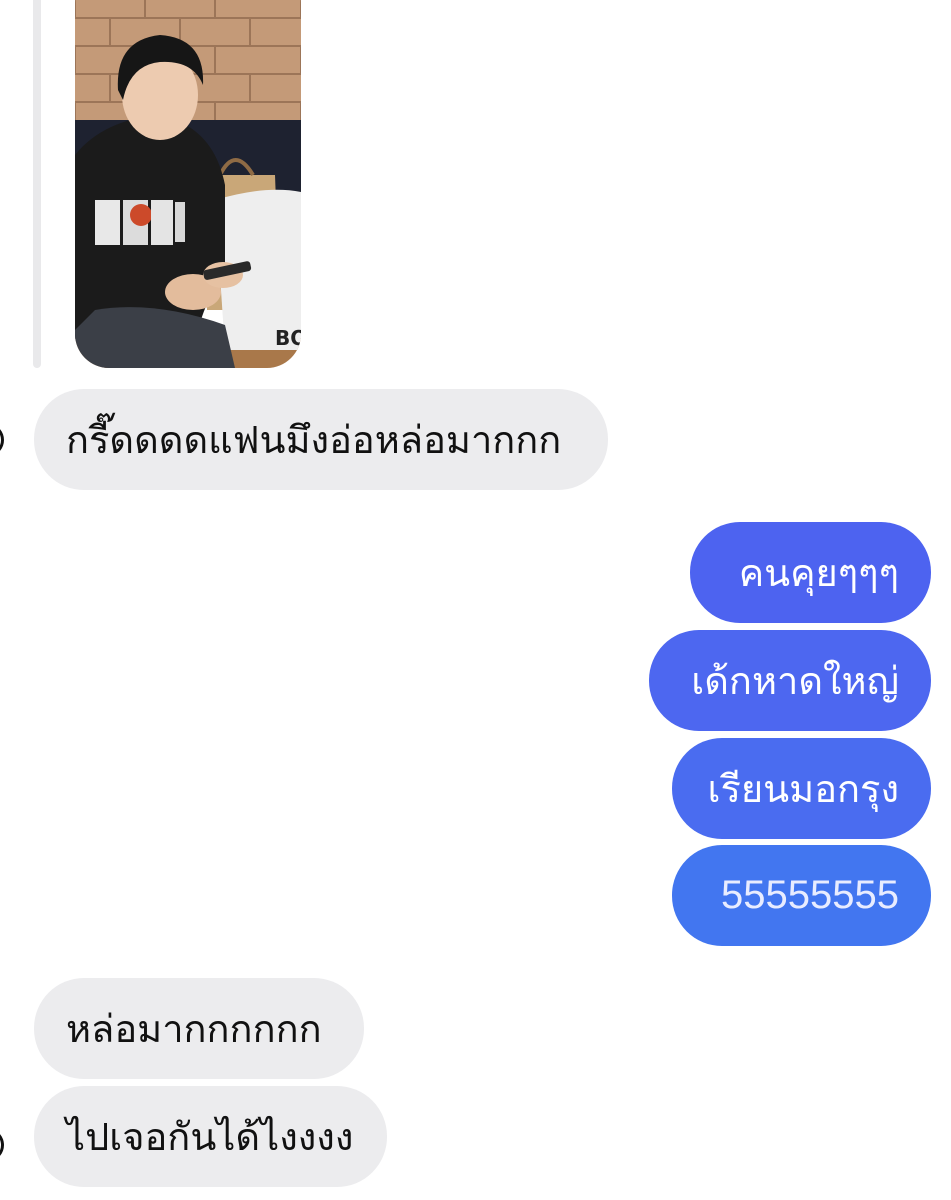  I want to click on message-text: คนคุยๆๆๆ, so click(818, 573).